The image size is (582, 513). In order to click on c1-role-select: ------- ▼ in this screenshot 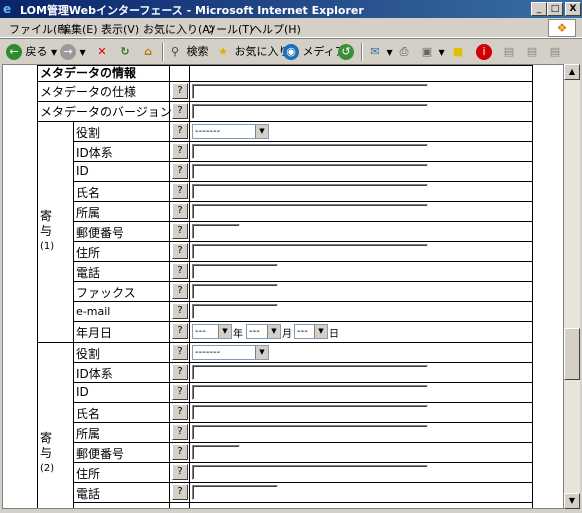, I will do `click(230, 131)`.